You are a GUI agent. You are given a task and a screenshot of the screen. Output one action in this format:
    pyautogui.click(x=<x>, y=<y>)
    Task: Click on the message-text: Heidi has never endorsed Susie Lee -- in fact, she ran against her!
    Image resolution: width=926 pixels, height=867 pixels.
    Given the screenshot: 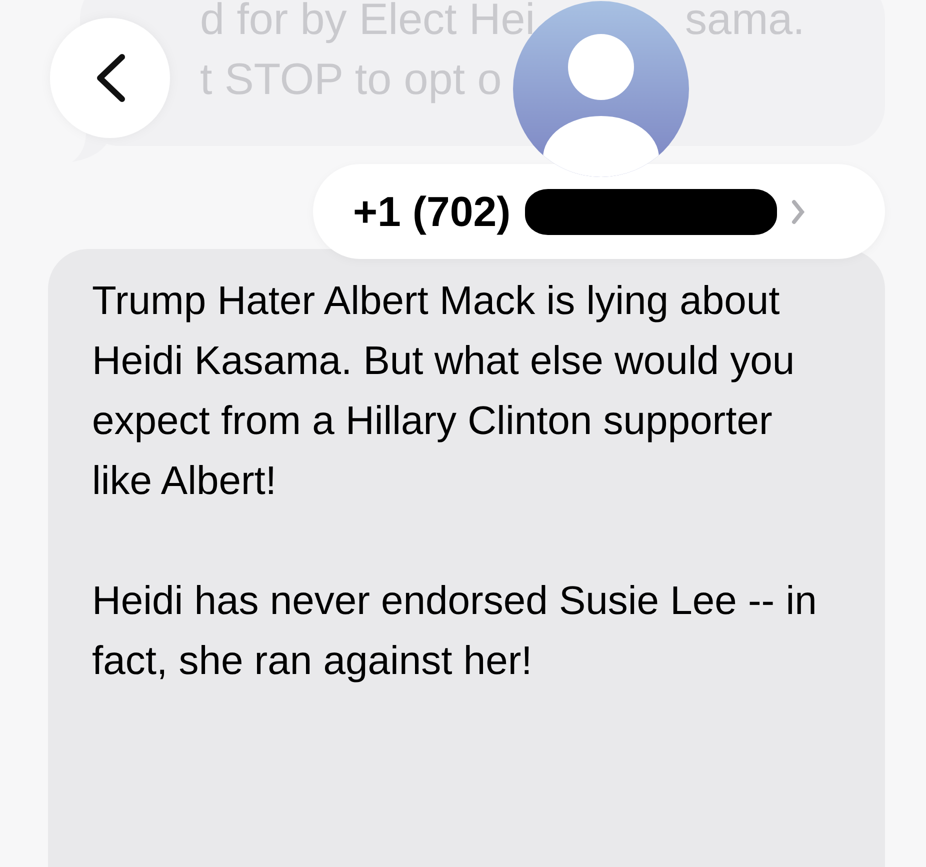 What is the action you would take?
    pyautogui.click(x=455, y=631)
    